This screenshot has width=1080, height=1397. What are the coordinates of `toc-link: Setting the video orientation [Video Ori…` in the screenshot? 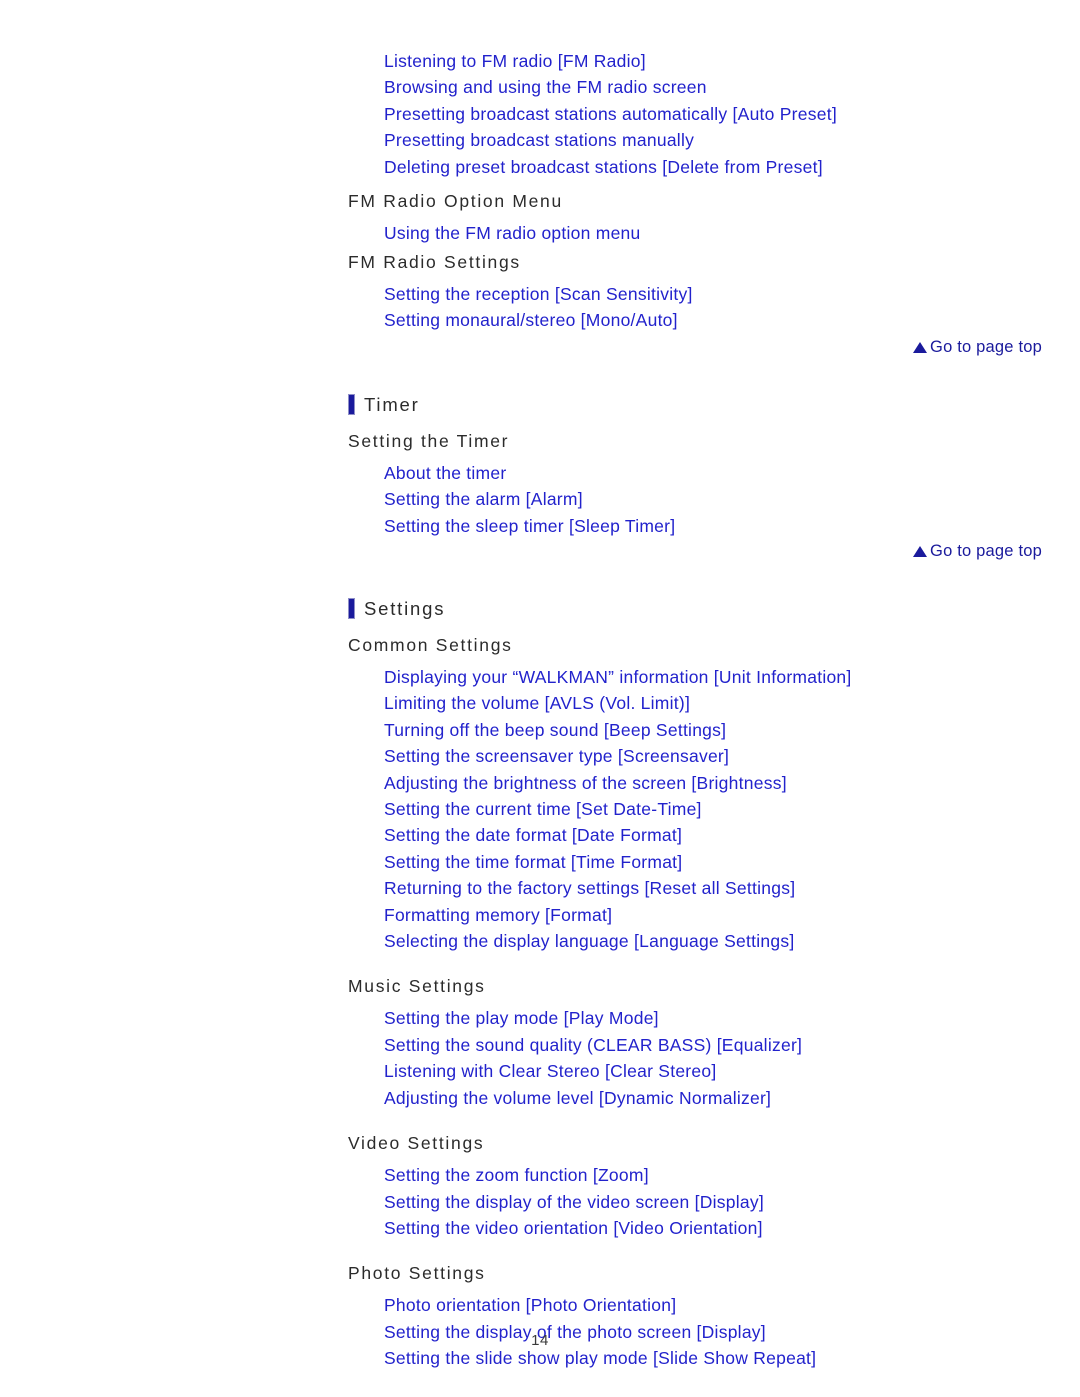 It's located at (732, 1228).